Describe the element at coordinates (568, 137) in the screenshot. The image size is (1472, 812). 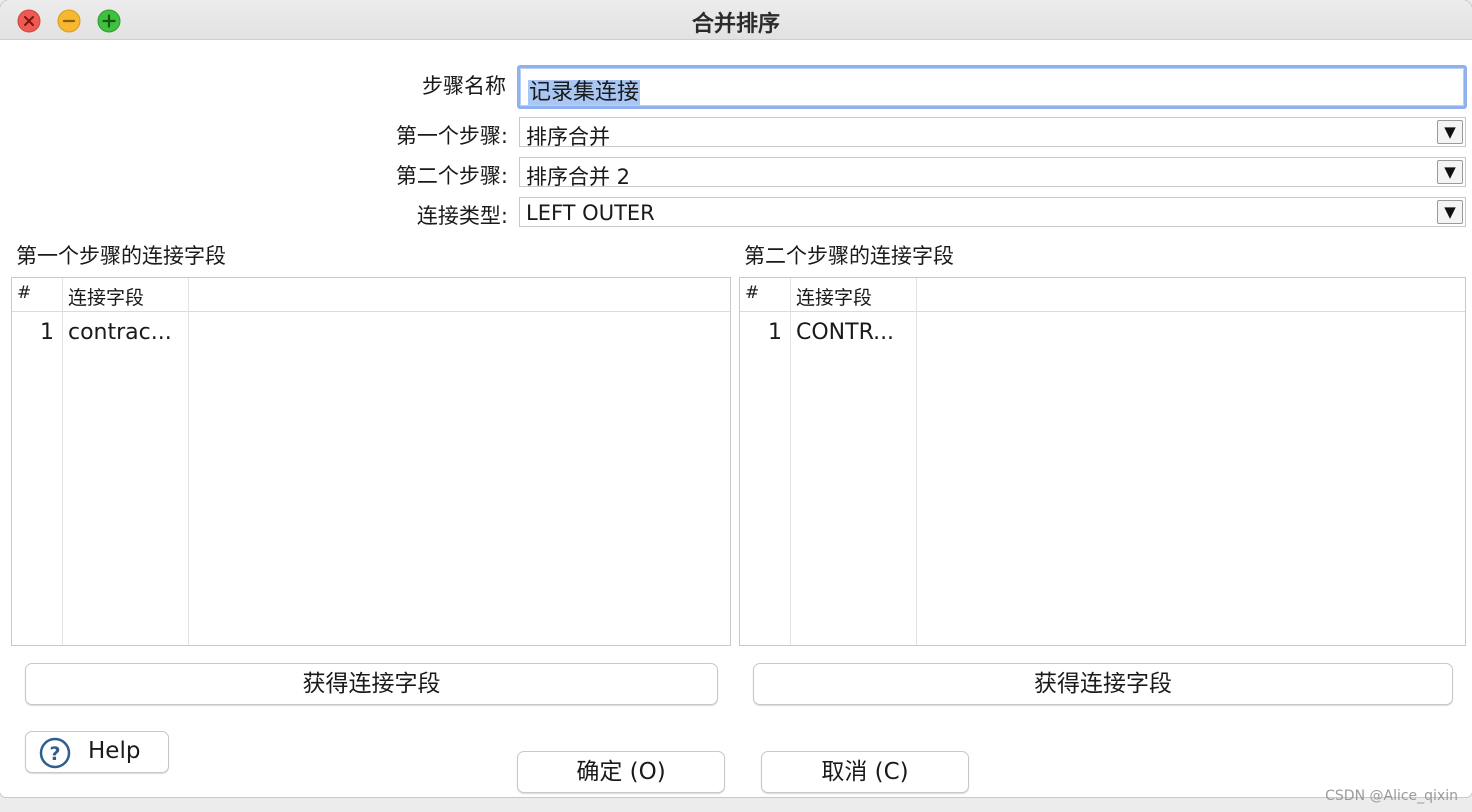
I see `first-step-value: 排序合并` at that location.